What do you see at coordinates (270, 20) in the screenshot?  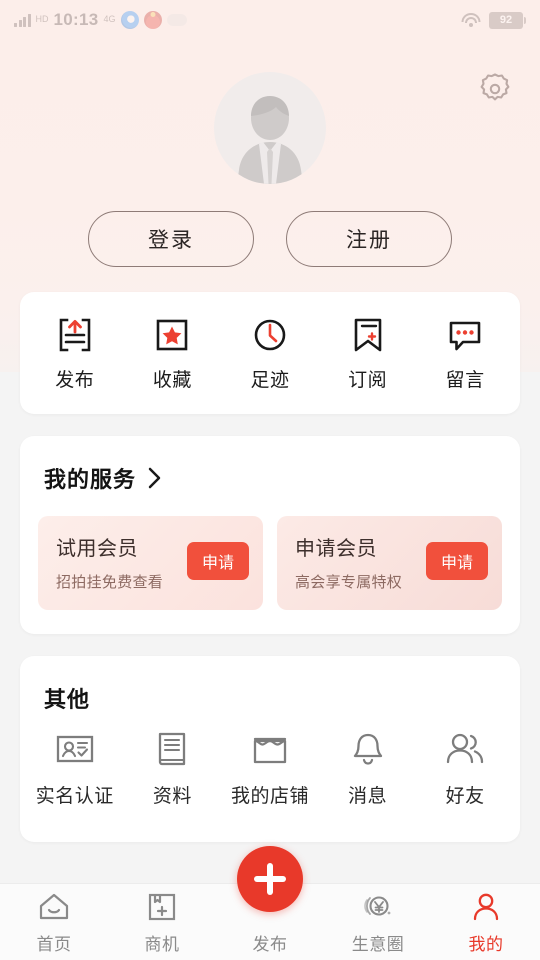 I see `status-bar: HD 10:13 4G 92` at bounding box center [270, 20].